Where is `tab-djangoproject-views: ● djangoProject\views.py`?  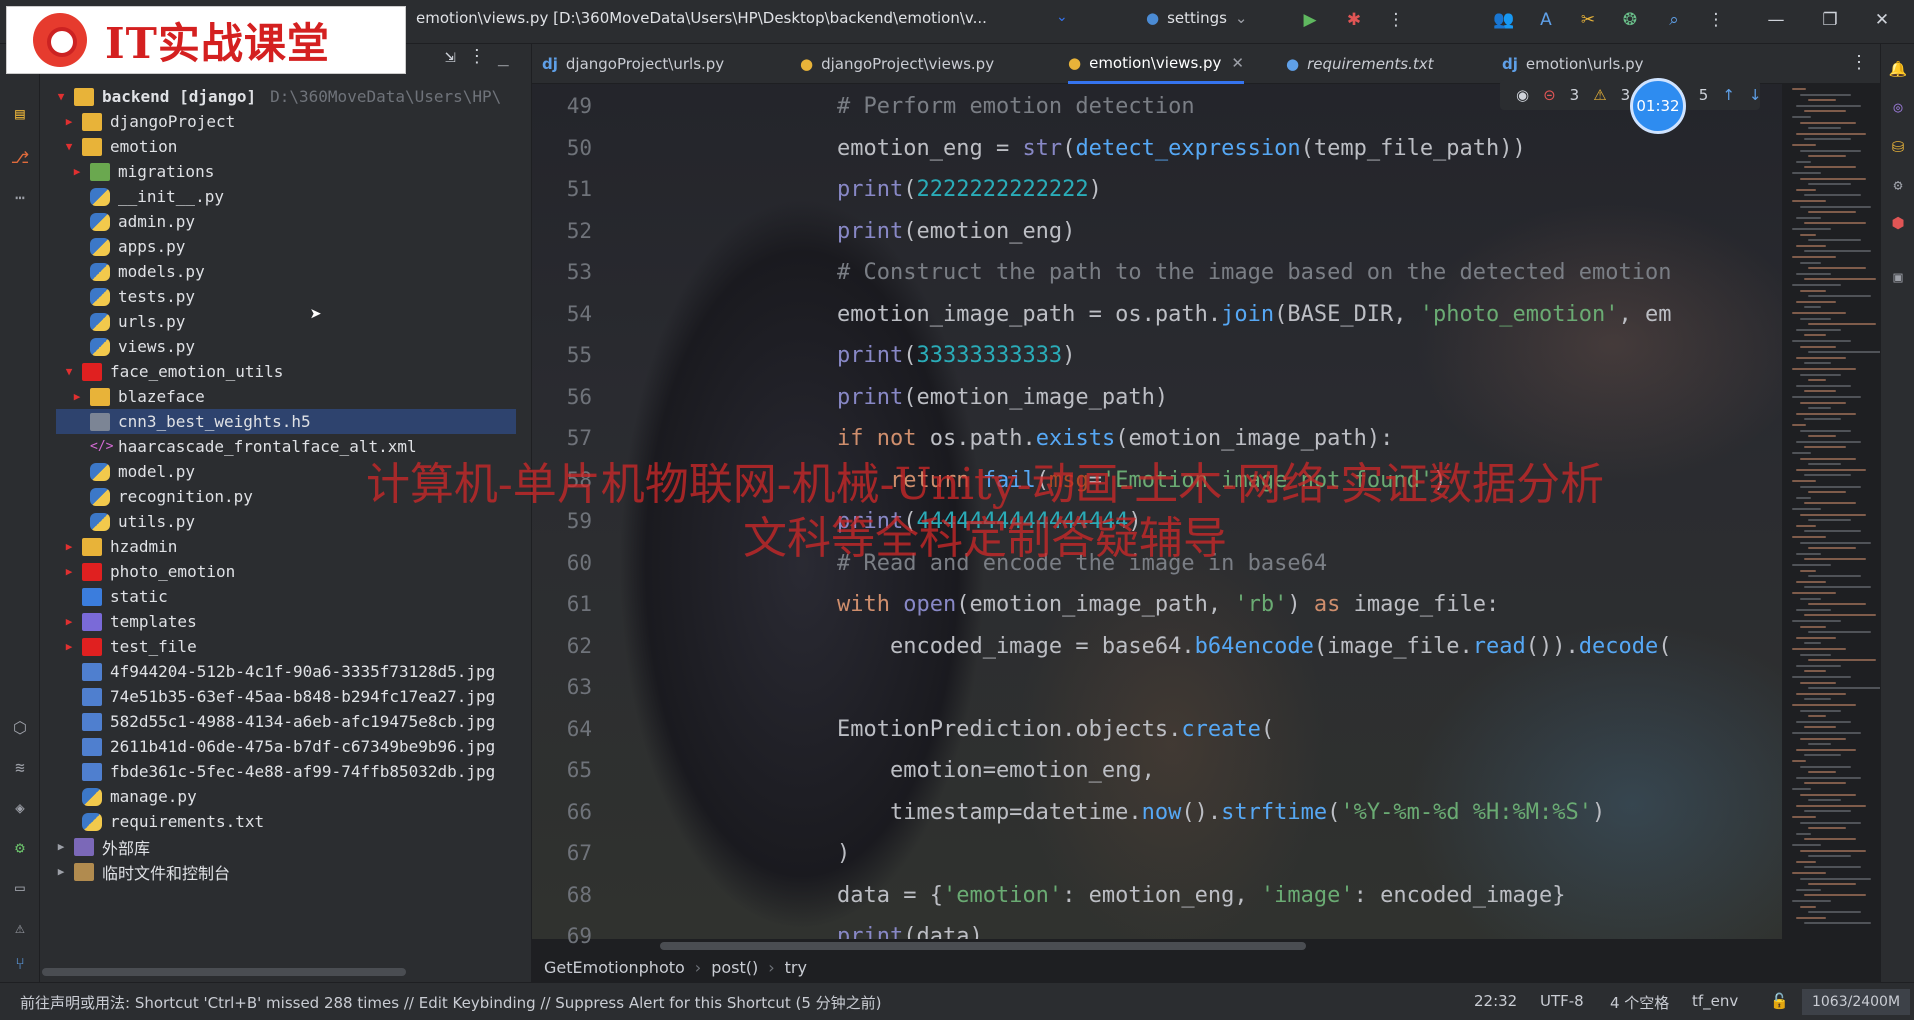 tab-djangoproject-views: ● djangoProject\views.py is located at coordinates (897, 64).